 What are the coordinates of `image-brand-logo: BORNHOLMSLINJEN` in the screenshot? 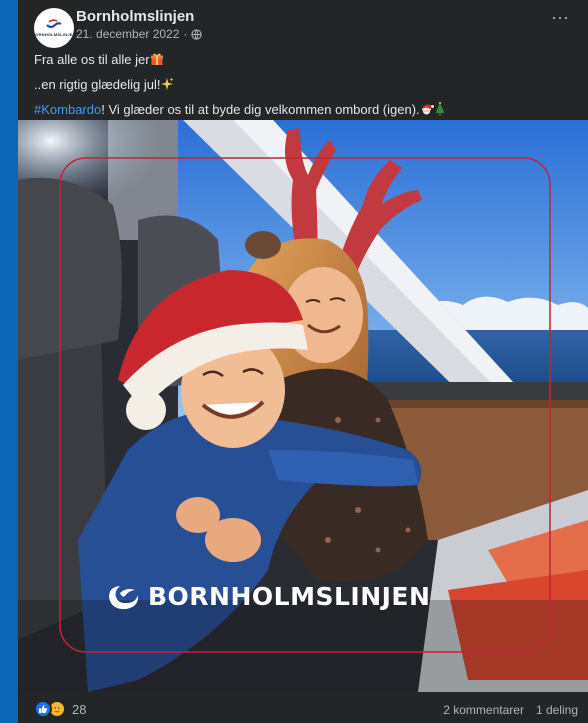 It's located at (268, 596).